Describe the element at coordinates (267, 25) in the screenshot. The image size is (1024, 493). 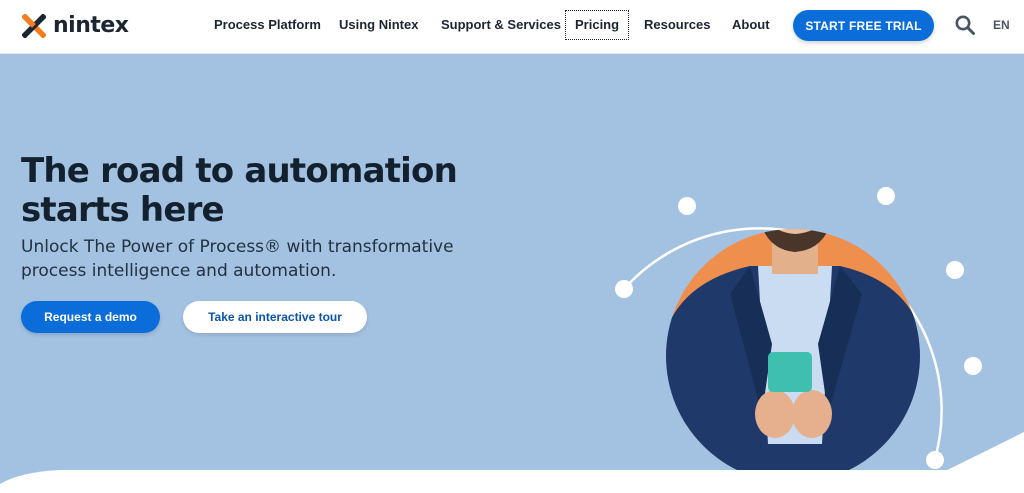
I see `nav-process-platform: Process Platform` at that location.